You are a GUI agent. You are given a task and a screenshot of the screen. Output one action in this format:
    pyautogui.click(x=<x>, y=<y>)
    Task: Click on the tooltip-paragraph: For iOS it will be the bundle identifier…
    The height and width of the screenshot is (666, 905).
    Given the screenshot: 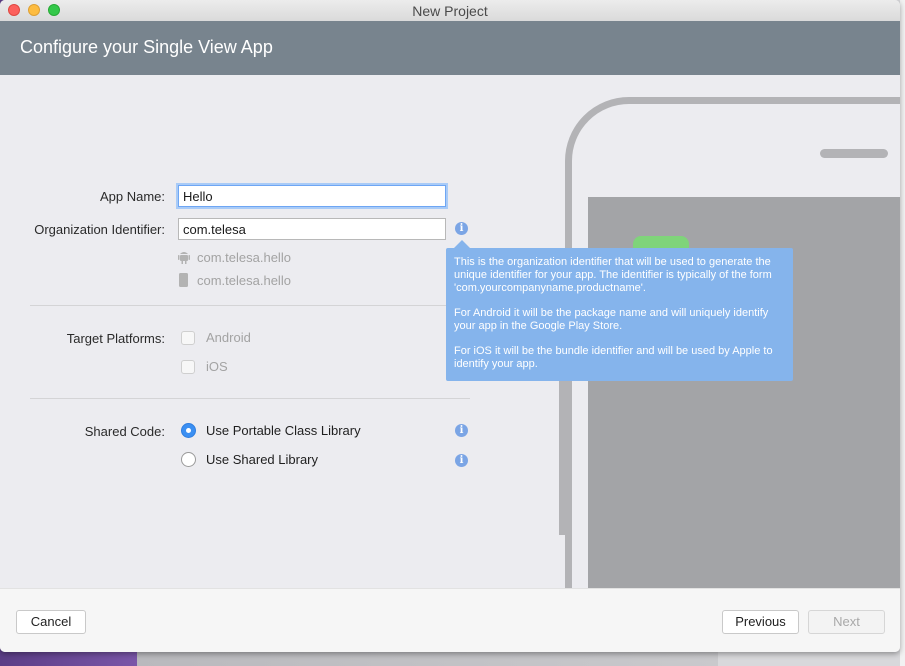 What is the action you would take?
    pyautogui.click(x=613, y=357)
    